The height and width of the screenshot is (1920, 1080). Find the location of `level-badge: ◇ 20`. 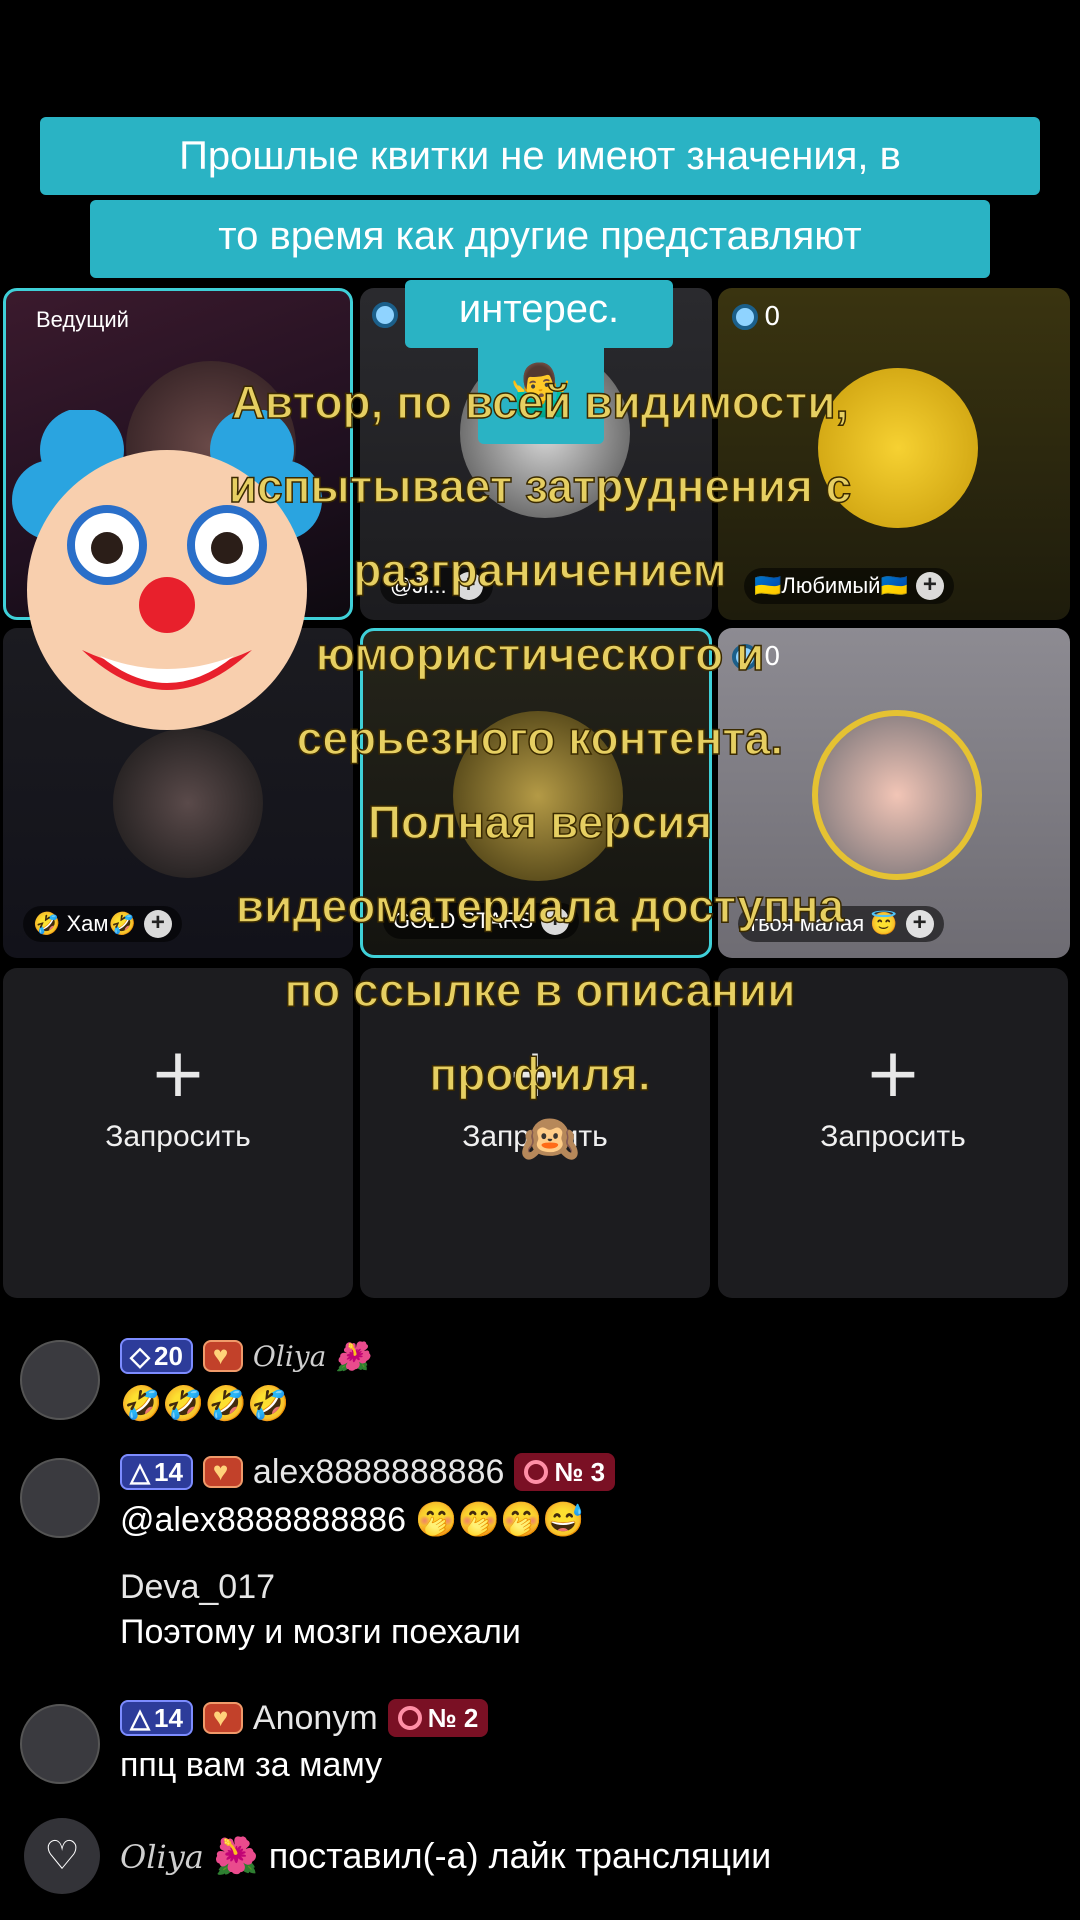

level-badge: ◇ 20 is located at coordinates (156, 1356).